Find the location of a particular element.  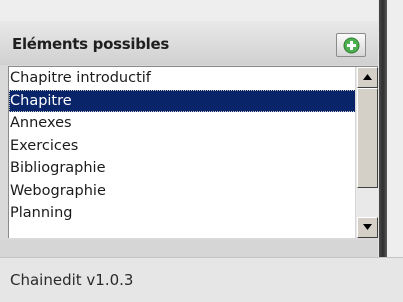

arrow-down-icon is located at coordinates (367, 227).